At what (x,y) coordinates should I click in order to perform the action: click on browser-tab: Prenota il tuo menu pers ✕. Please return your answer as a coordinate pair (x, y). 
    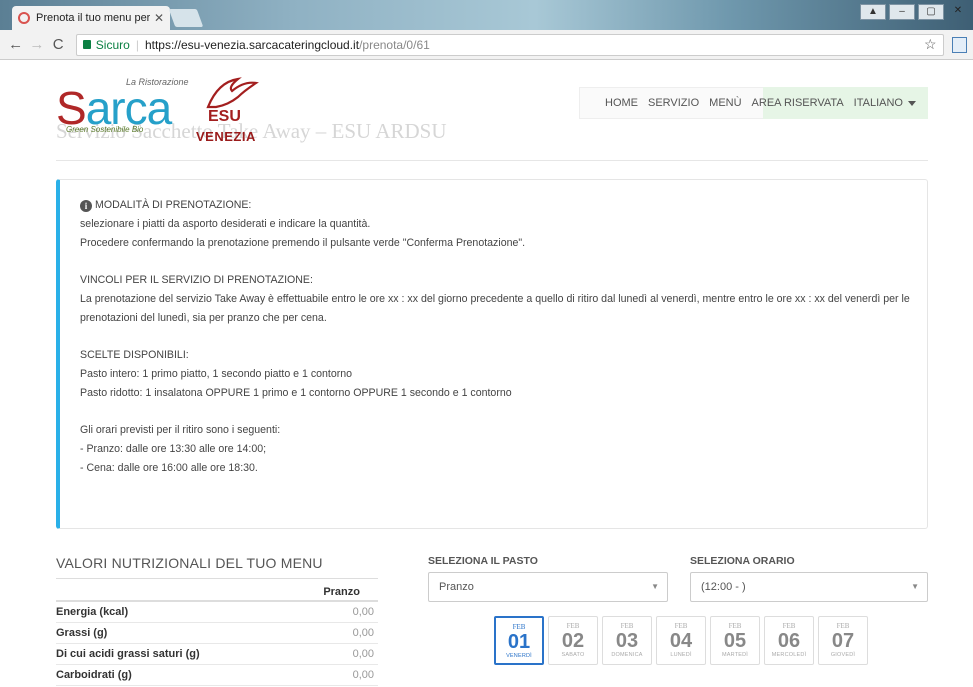
    Looking at the image, I should click on (91, 18).